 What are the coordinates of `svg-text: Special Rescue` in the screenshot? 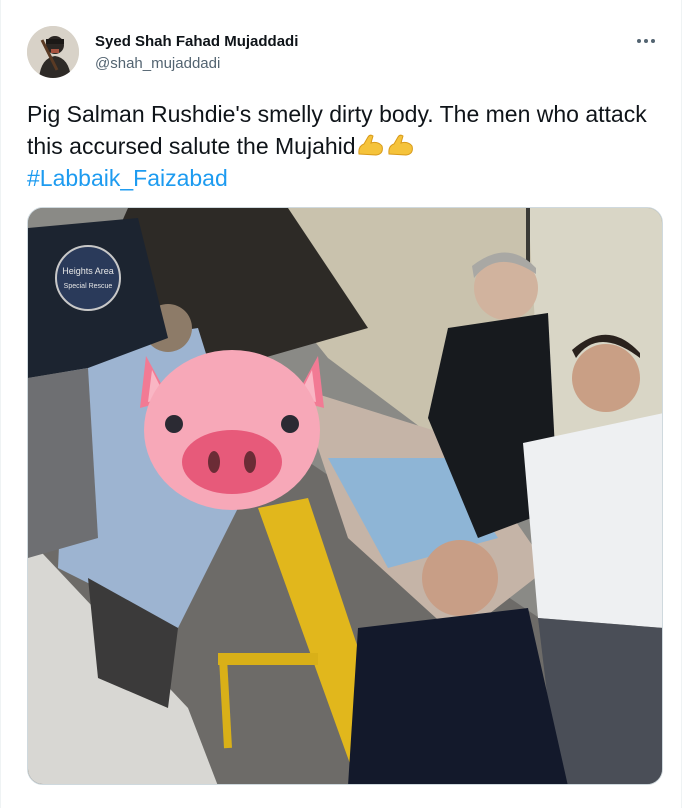 It's located at (88, 286).